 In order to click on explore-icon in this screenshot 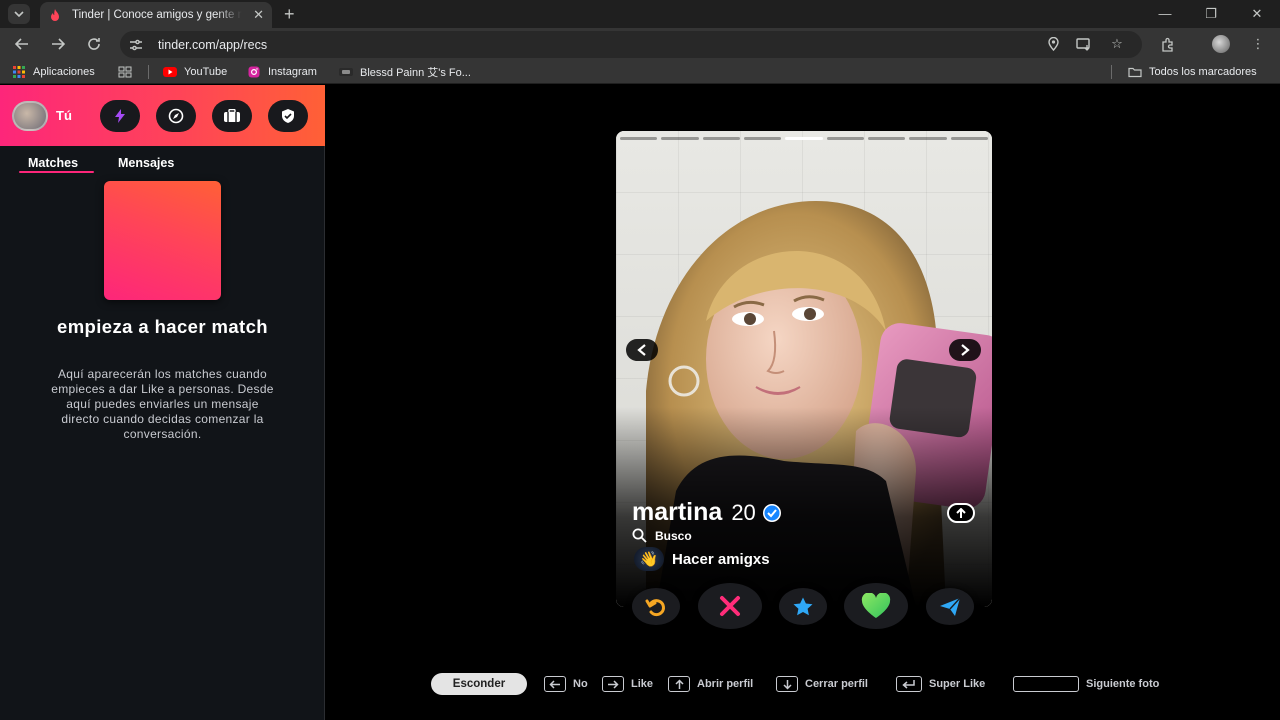, I will do `click(176, 116)`.